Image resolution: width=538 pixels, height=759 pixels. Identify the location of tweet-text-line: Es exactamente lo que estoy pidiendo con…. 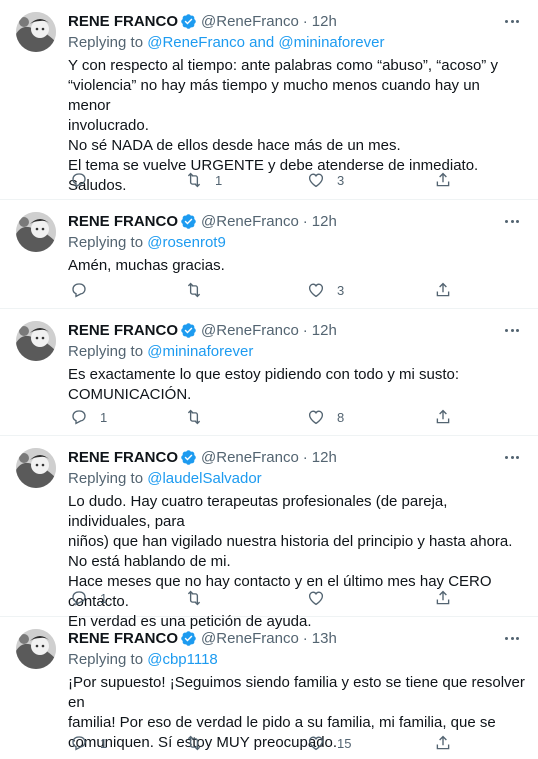
(264, 374).